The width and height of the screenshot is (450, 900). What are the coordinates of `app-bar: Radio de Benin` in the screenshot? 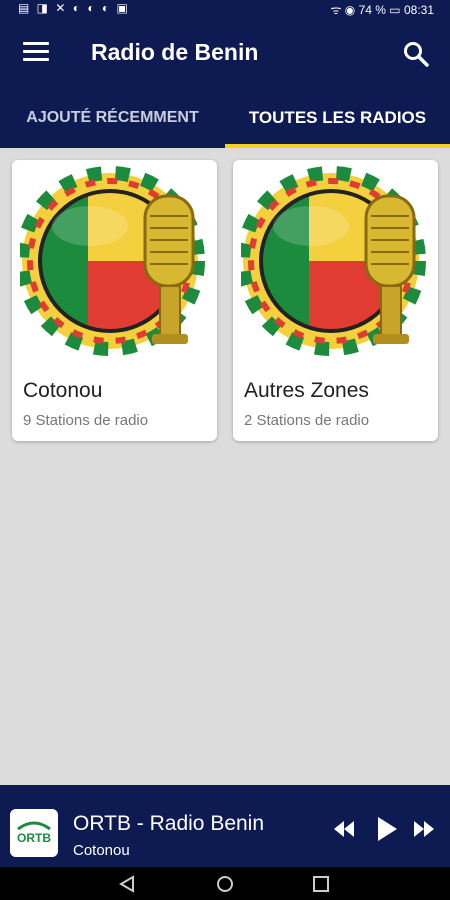 It's located at (225, 53).